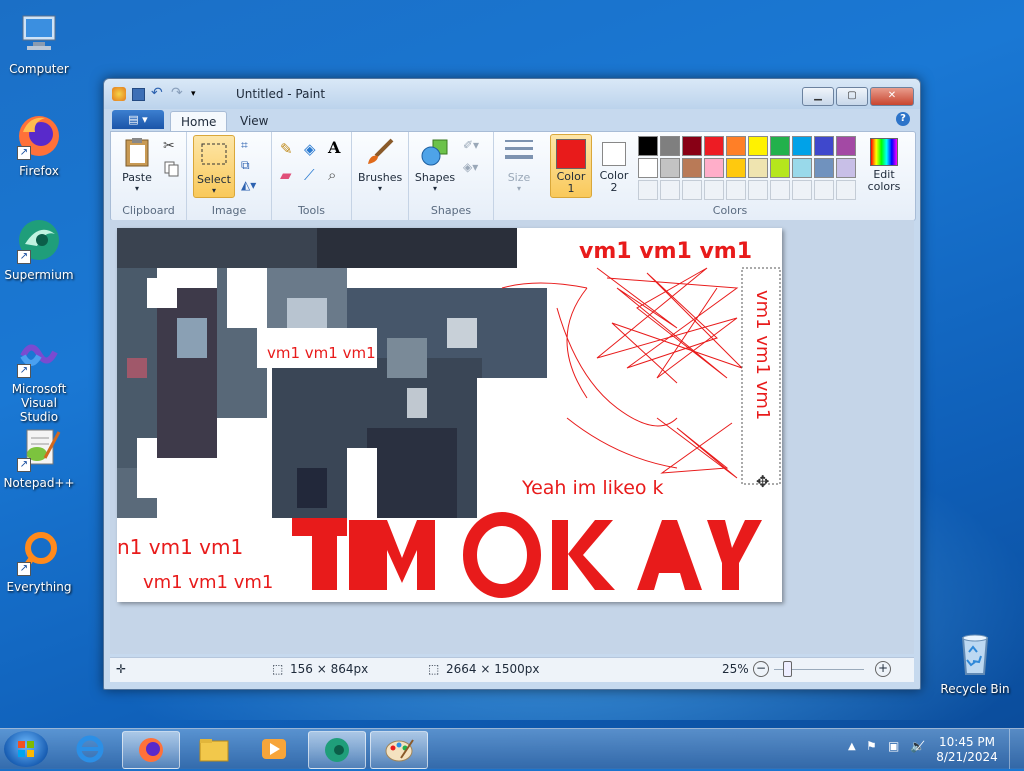 Image resolution: width=1024 pixels, height=771 pixels. I want to click on customize-toolbar-icon: ▾, so click(198, 94).